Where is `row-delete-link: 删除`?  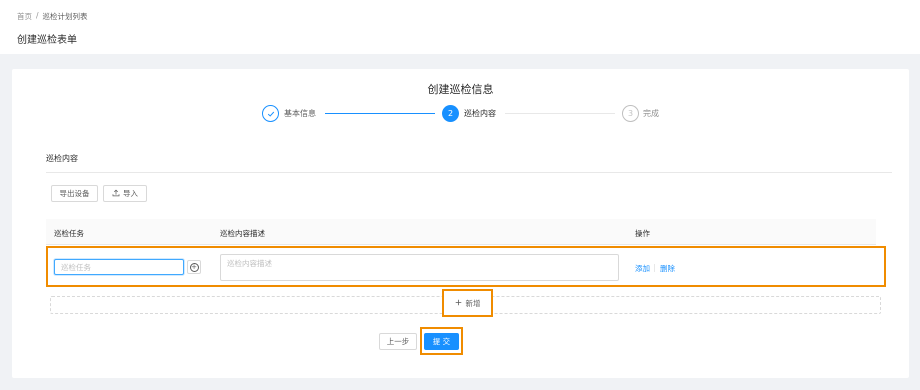
row-delete-link: 删除 is located at coordinates (667, 268).